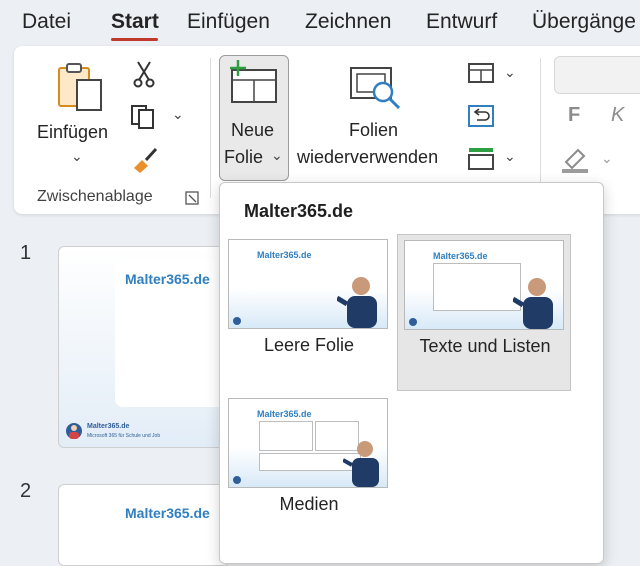  Describe the element at coordinates (124, 436) in the screenshot. I see `slide-footer-subtitle: Microsoft 365 für Schule und Job` at that location.